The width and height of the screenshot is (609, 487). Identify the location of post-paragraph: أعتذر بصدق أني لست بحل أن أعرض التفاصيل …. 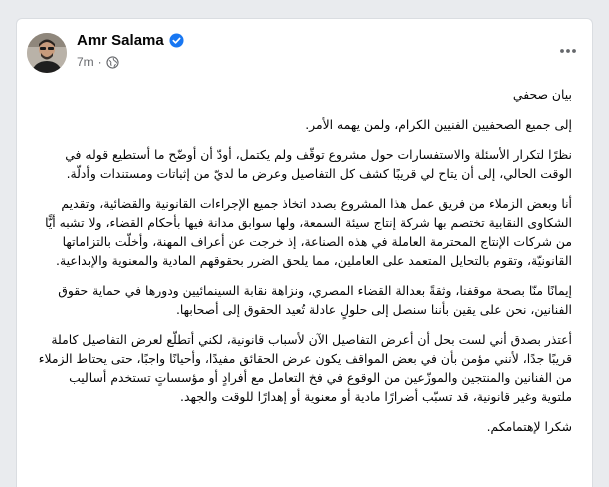
(305, 368).